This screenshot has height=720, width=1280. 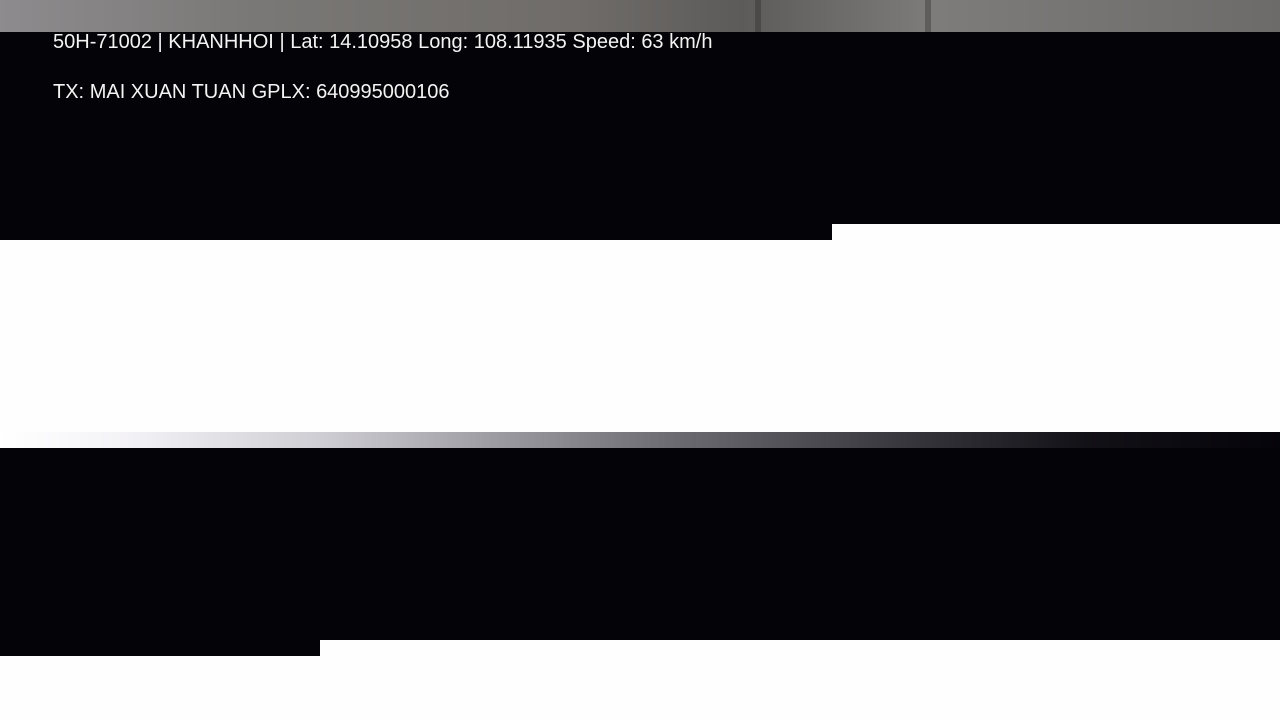 What do you see at coordinates (677, 42) in the screenshot?
I see `speed-value: 63 km/h` at bounding box center [677, 42].